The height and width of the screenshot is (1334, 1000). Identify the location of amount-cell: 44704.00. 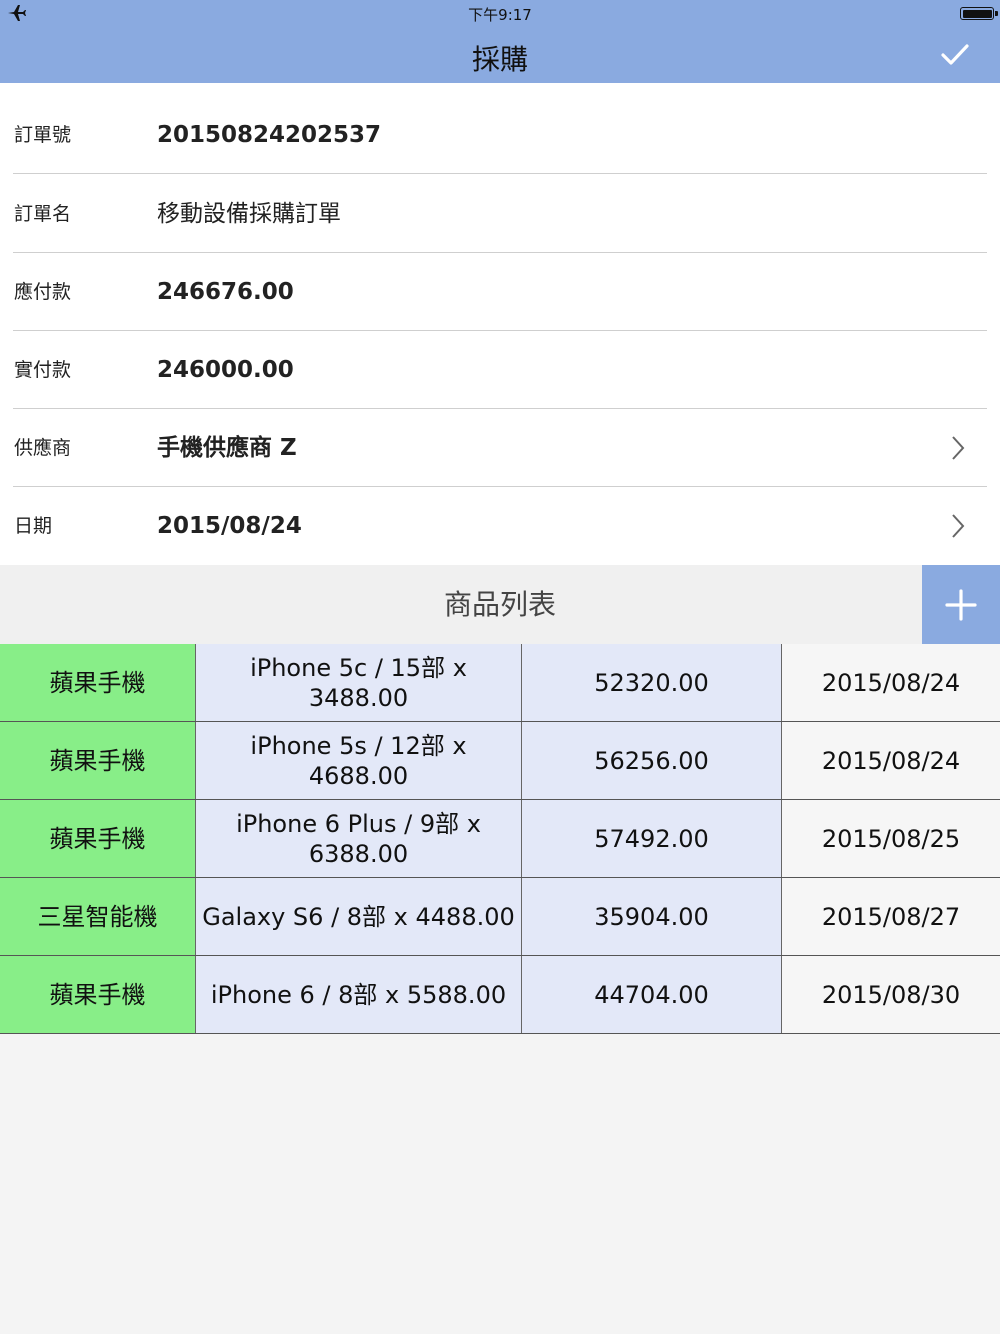
(652, 994).